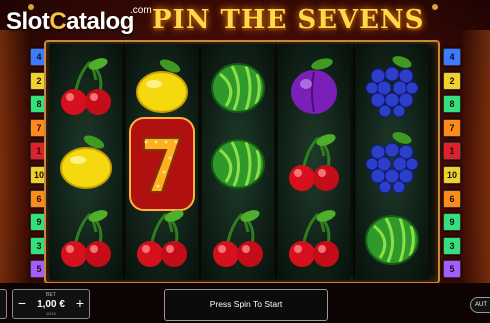 The height and width of the screenshot is (323, 490). Describe the element at coordinates (452, 80) in the screenshot. I see `line-marker-2: 2` at that location.